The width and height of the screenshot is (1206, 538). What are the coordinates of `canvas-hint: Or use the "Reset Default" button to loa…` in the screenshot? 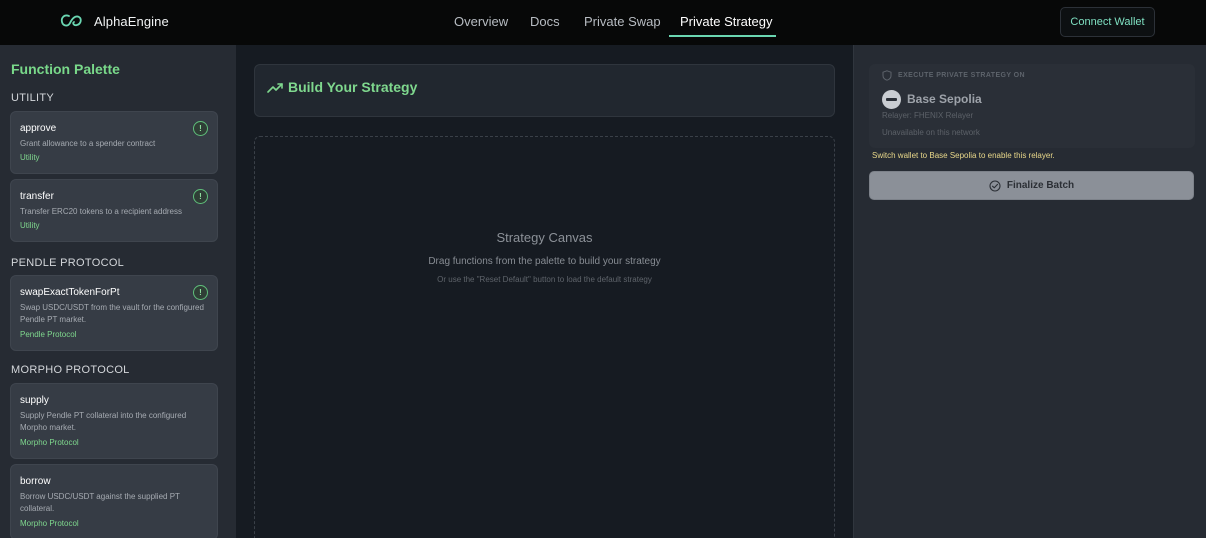 It's located at (544, 279).